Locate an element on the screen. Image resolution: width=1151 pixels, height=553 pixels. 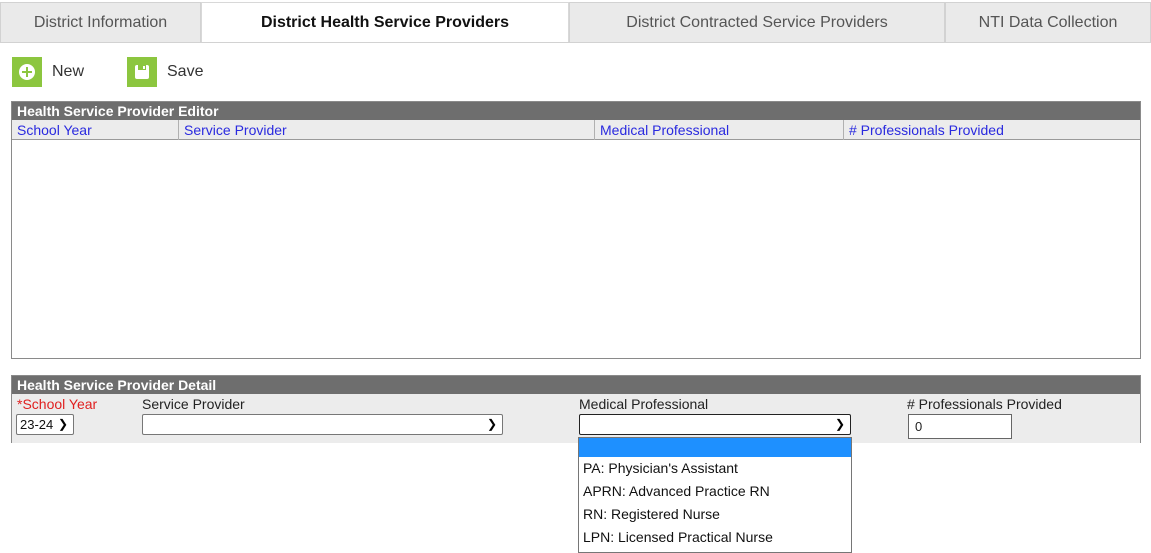
medical-professional-label: Medical Professional is located at coordinates (644, 404).